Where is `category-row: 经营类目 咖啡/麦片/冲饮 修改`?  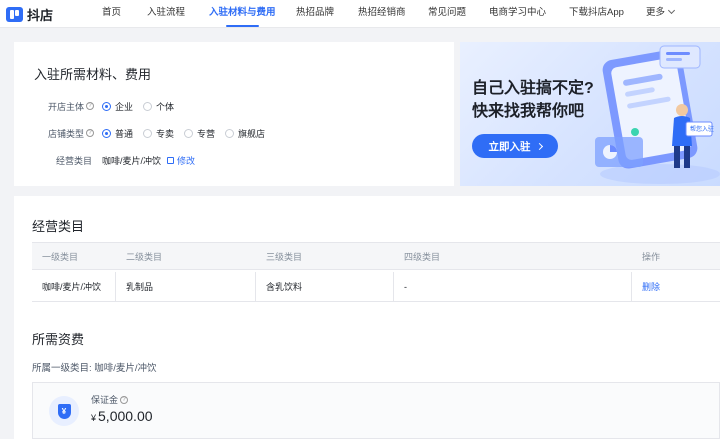
category-row: 经营类目 咖啡/麦片/冲饮 修改 is located at coordinates (234, 160).